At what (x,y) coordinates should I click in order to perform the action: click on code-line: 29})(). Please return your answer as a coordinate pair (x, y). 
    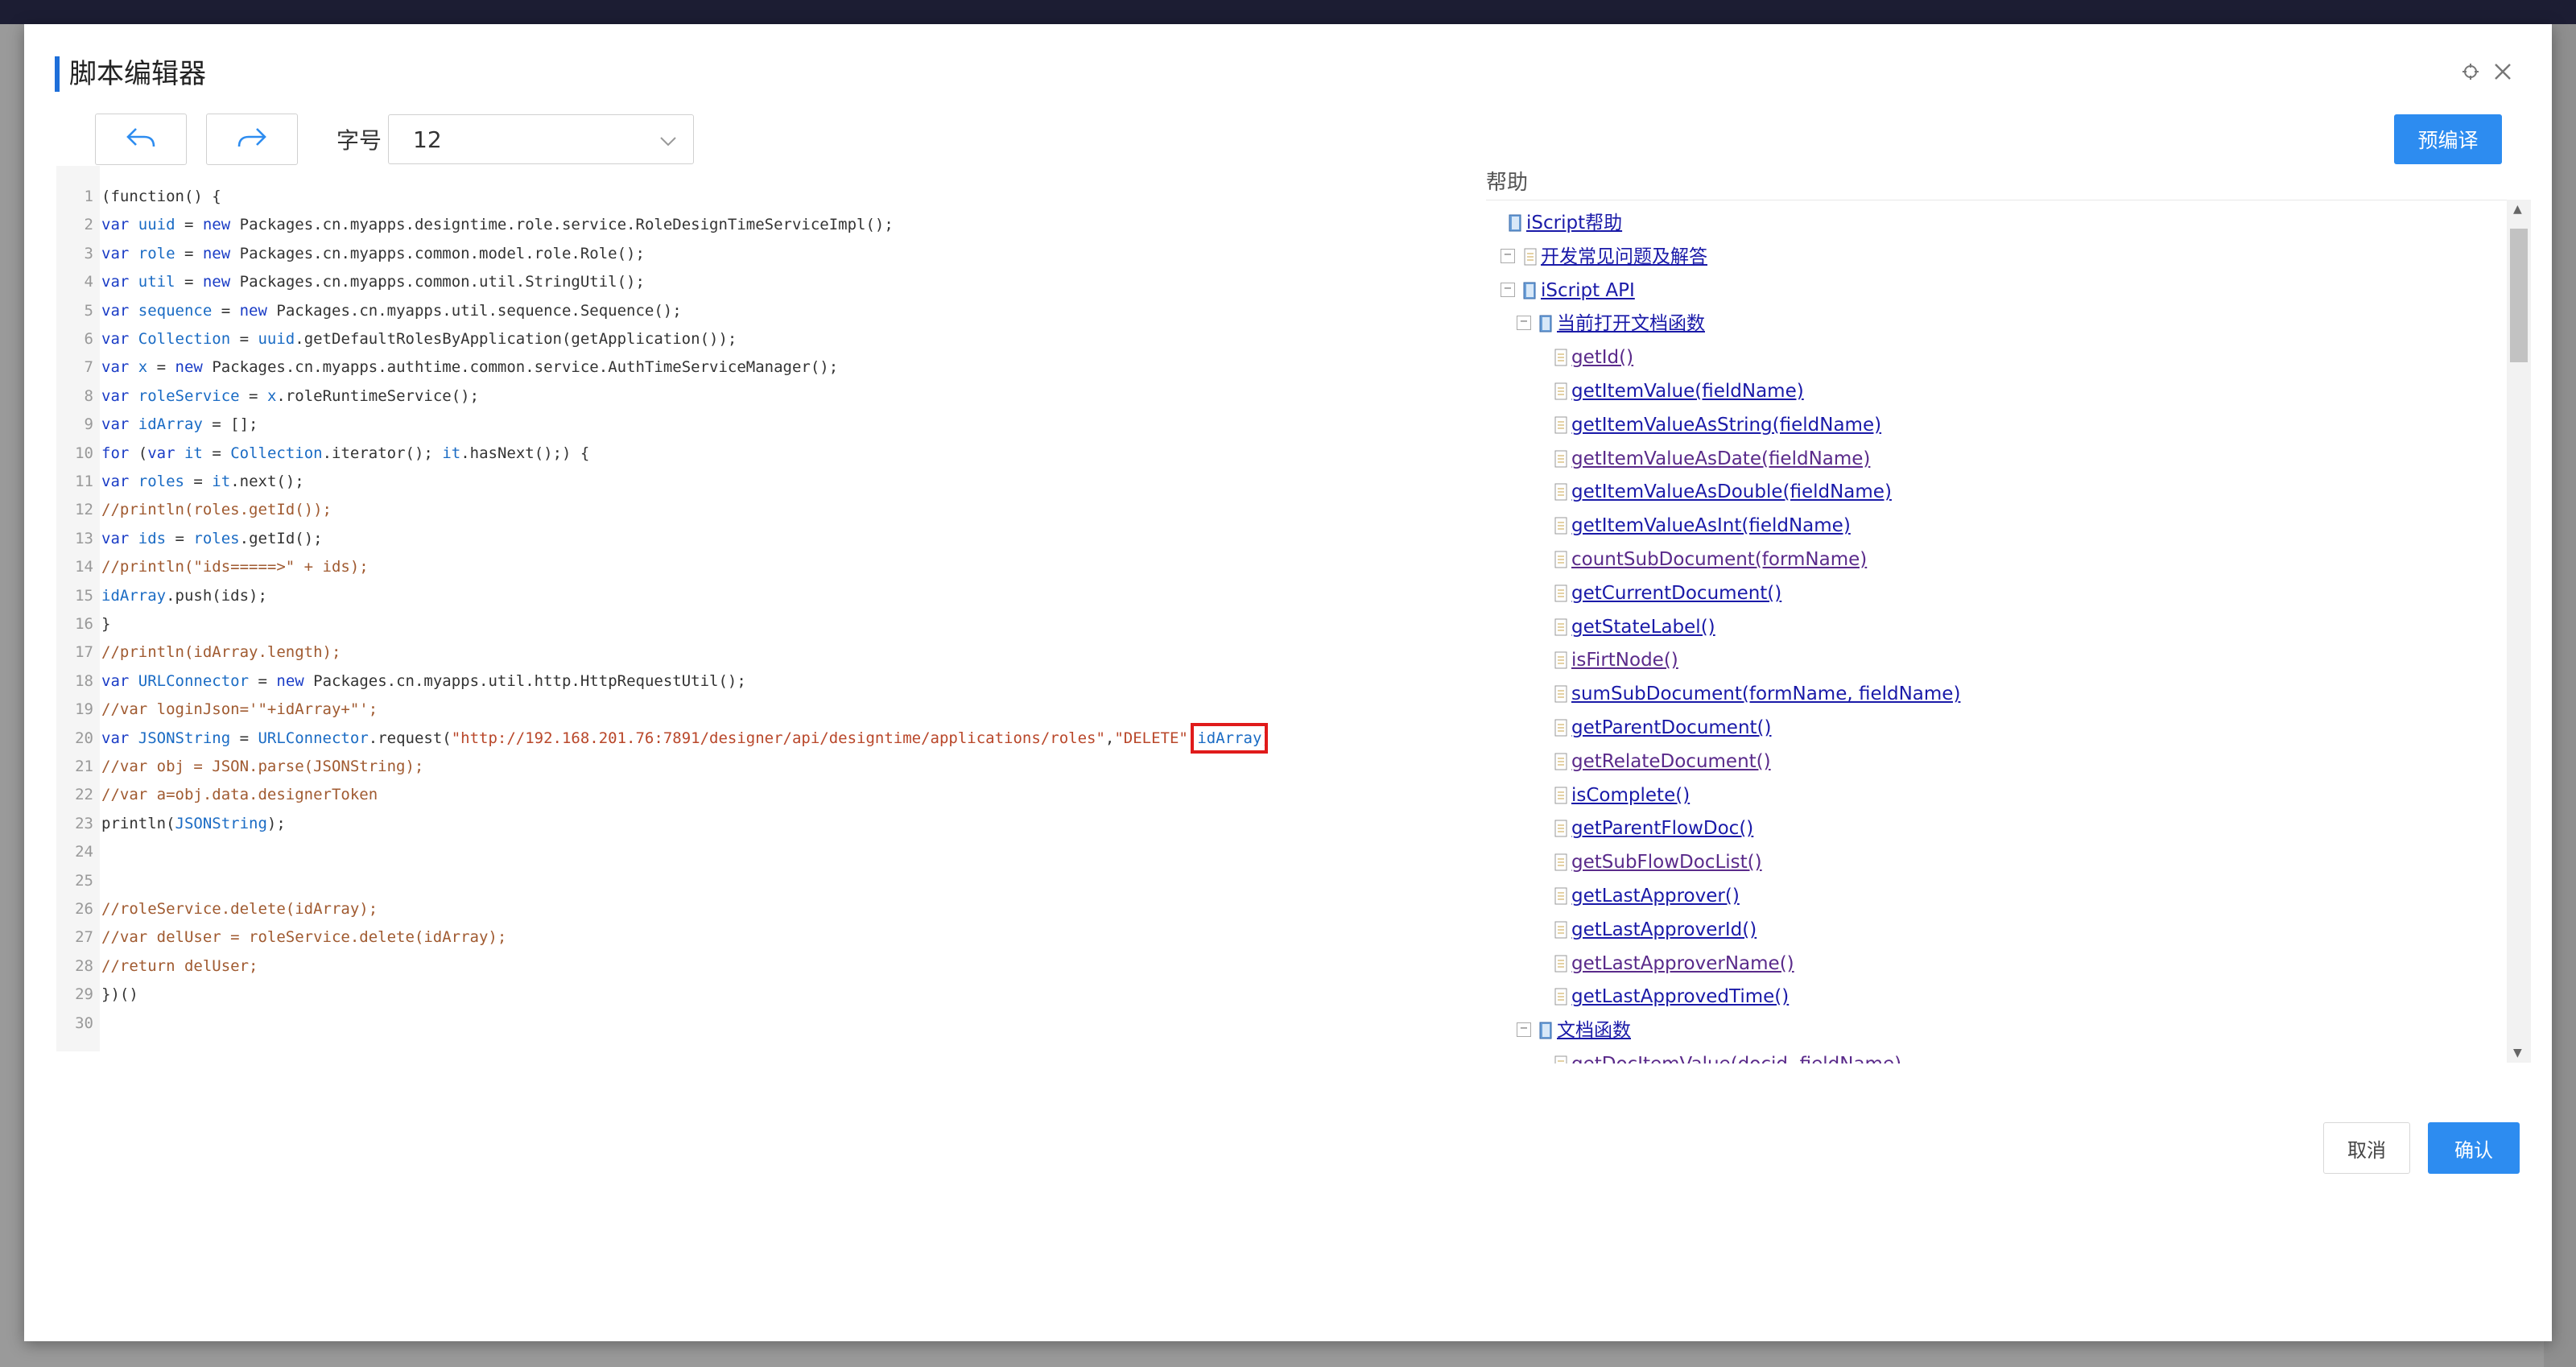
    Looking at the image, I should click on (736, 994).